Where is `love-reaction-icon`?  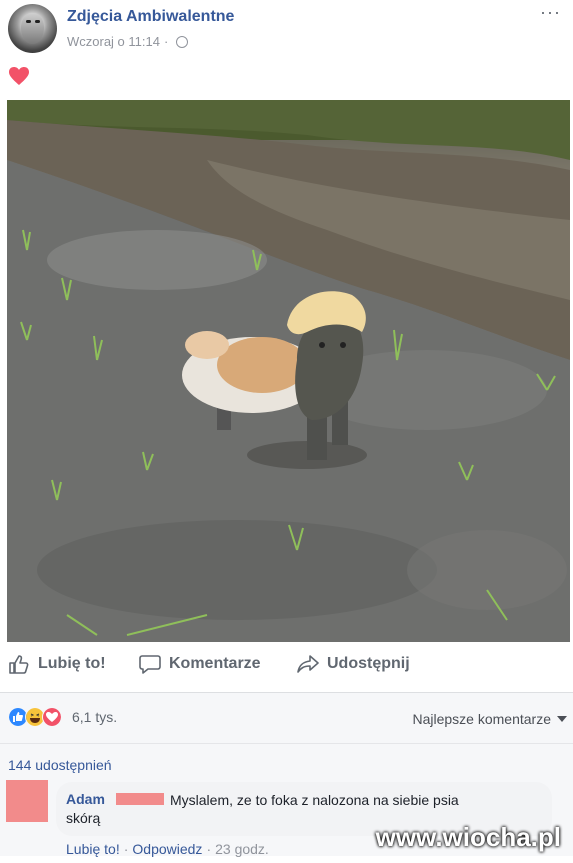 love-reaction-icon is located at coordinates (52, 717).